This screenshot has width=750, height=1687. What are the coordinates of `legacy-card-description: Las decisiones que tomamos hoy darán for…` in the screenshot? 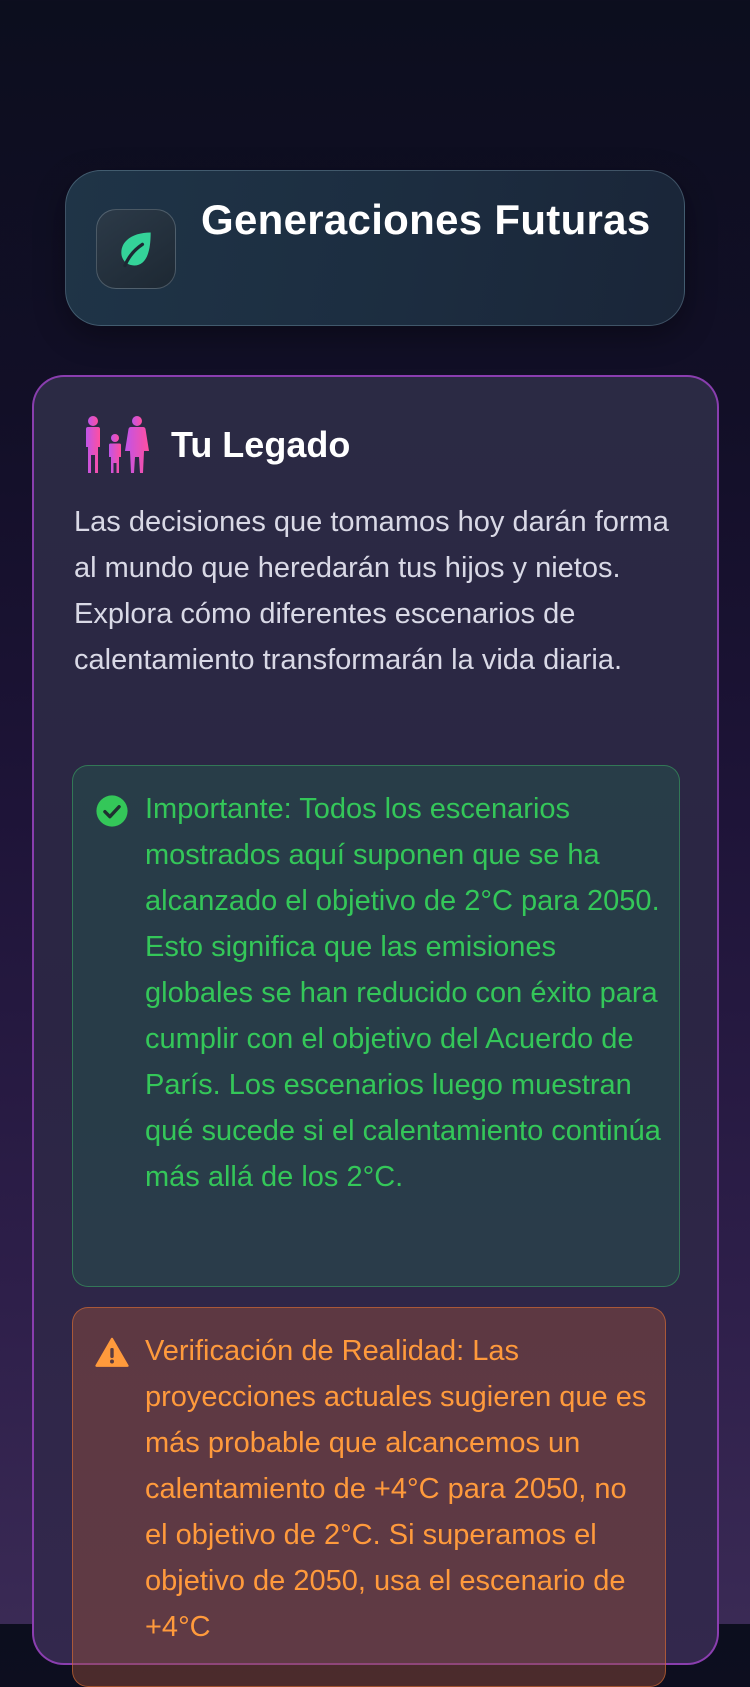 It's located at (371, 591).